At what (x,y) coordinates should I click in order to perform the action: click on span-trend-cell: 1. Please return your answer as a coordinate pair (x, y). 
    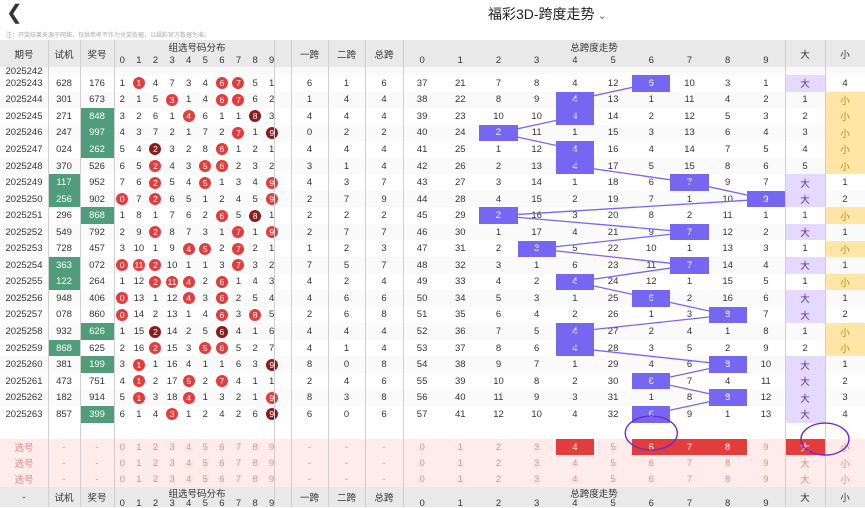
    Looking at the image, I should click on (689, 282).